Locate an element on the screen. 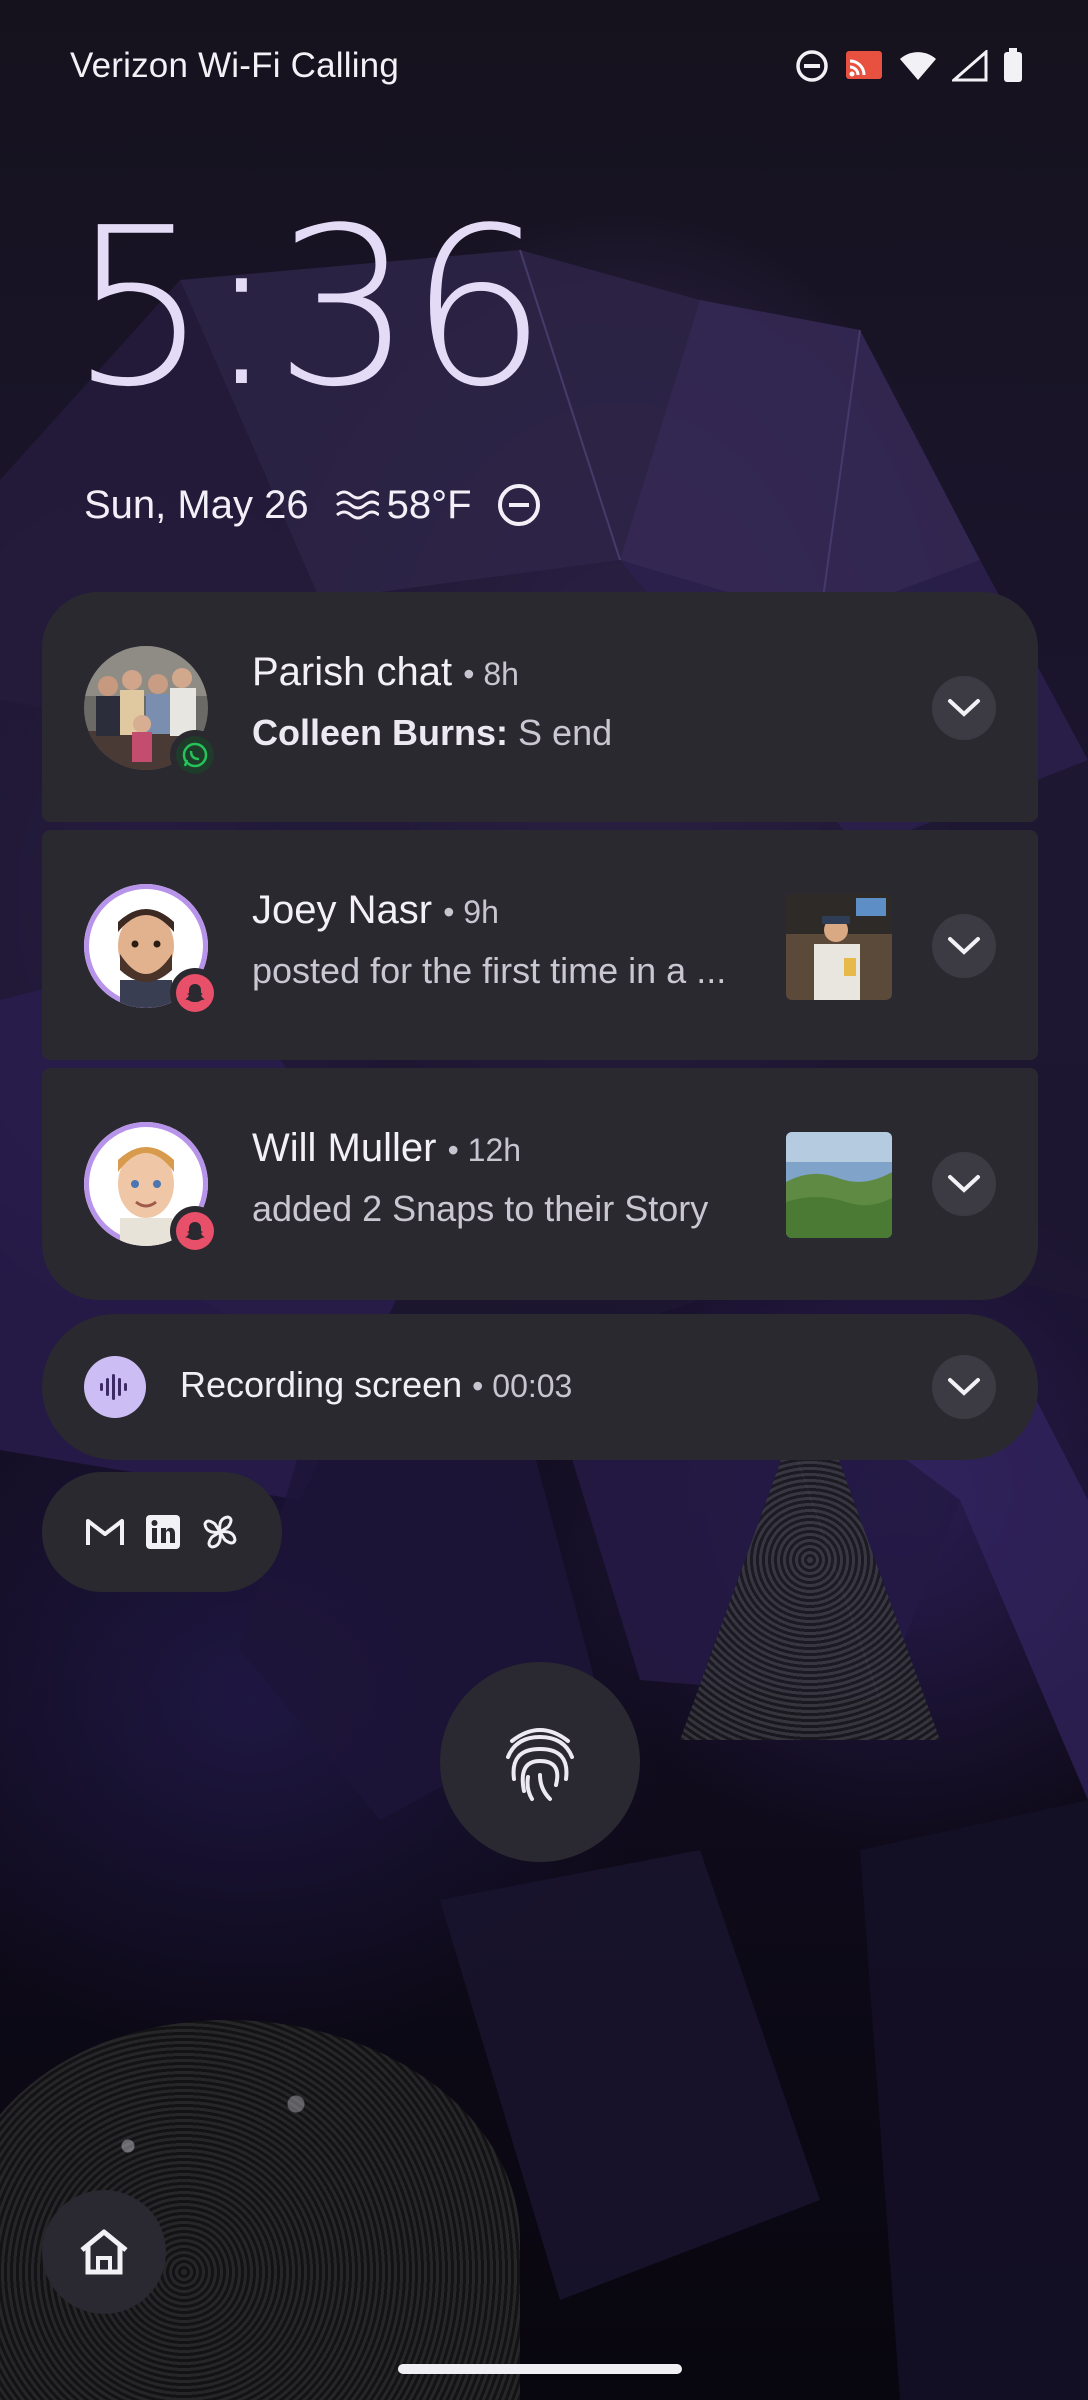  conversation-name: Parish chat is located at coordinates (352, 672).